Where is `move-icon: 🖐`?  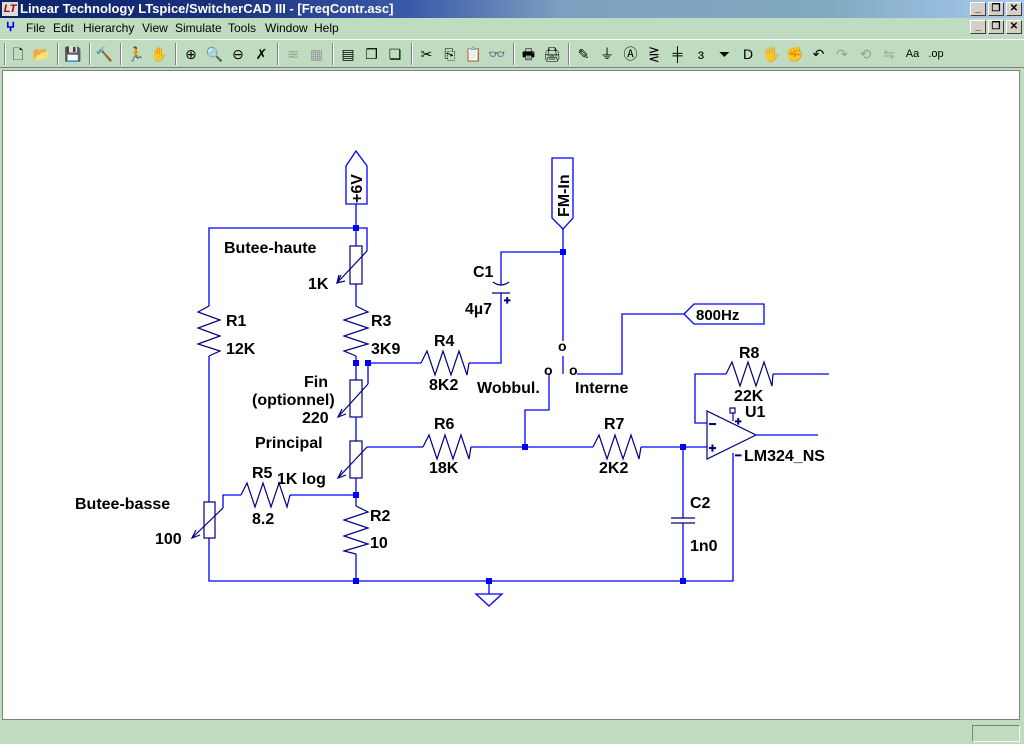
move-icon: 🖐 is located at coordinates (772, 54).